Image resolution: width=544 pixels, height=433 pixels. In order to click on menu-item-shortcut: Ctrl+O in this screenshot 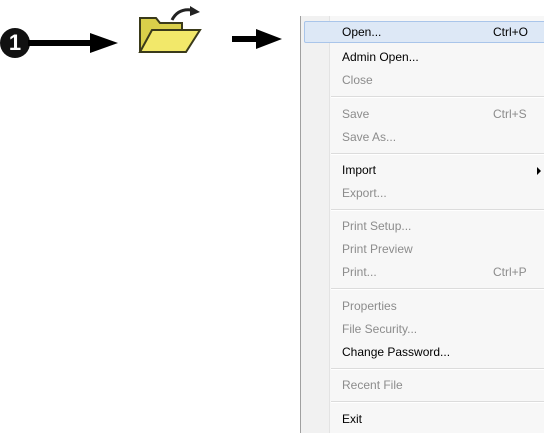, I will do `click(511, 32)`.